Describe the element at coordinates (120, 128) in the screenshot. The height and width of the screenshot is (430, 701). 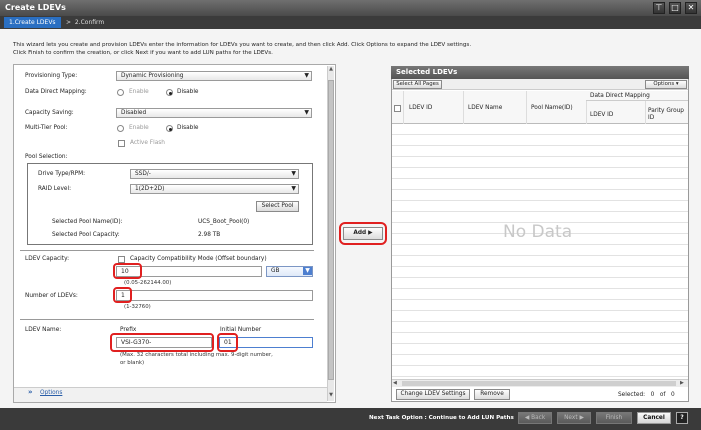
I see `mtp-enable-radio` at that location.